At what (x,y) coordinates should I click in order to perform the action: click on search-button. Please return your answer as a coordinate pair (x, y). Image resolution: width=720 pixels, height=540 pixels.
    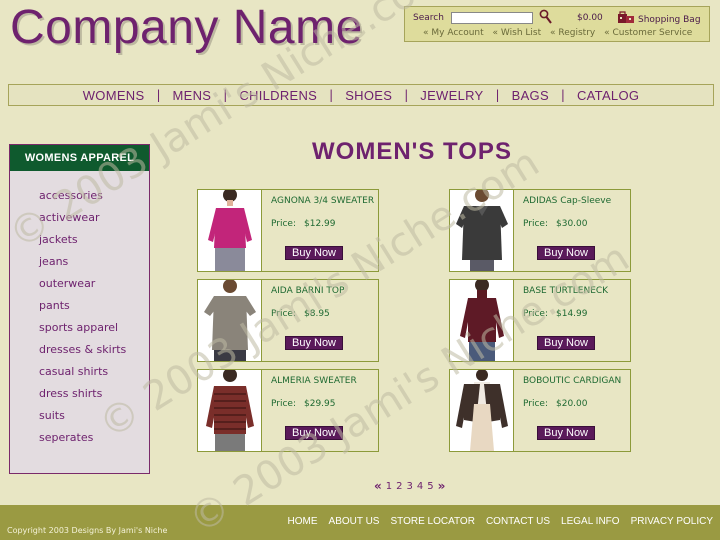
    Looking at the image, I should click on (546, 17).